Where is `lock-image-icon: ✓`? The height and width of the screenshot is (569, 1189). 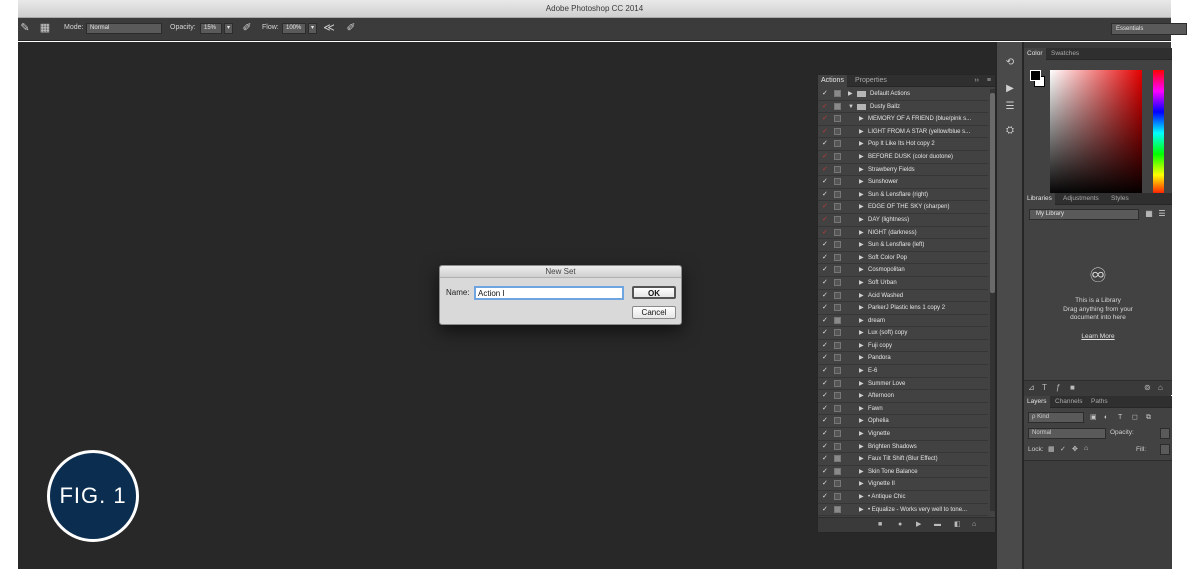
lock-image-icon: ✓ is located at coordinates (1063, 449).